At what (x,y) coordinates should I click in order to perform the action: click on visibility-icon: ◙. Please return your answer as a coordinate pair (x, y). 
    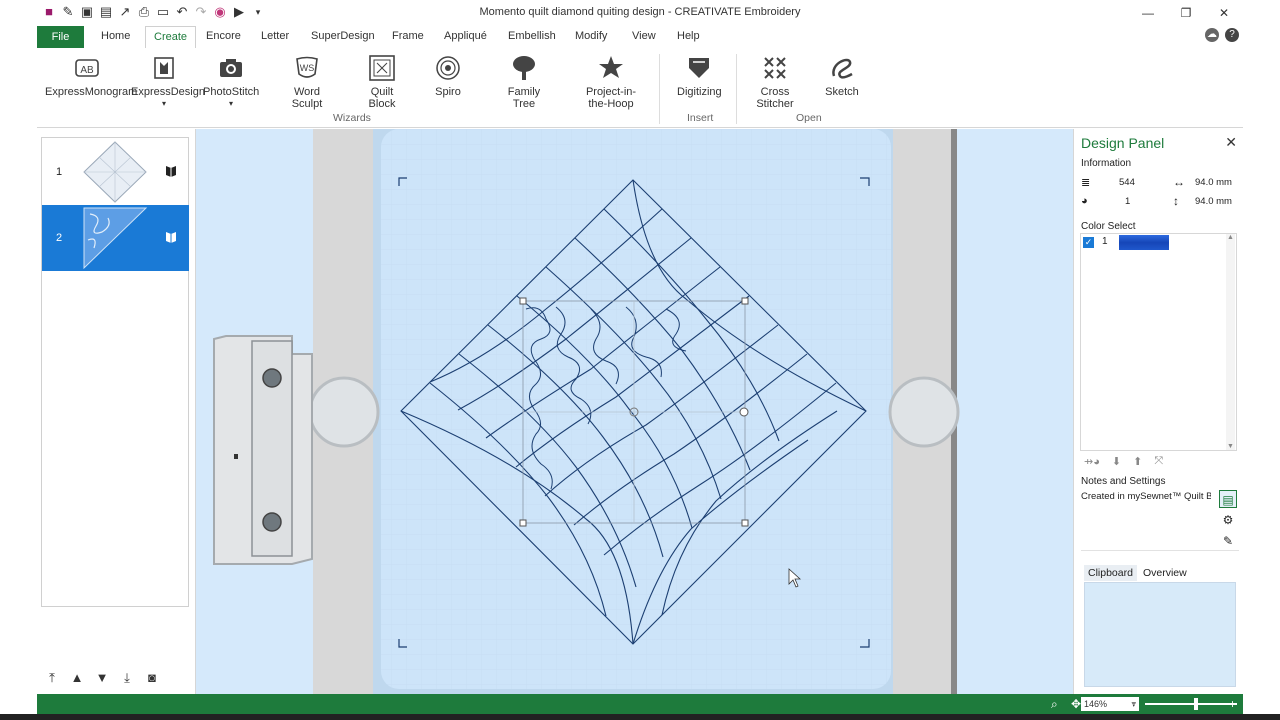
    Looking at the image, I should click on (152, 678).